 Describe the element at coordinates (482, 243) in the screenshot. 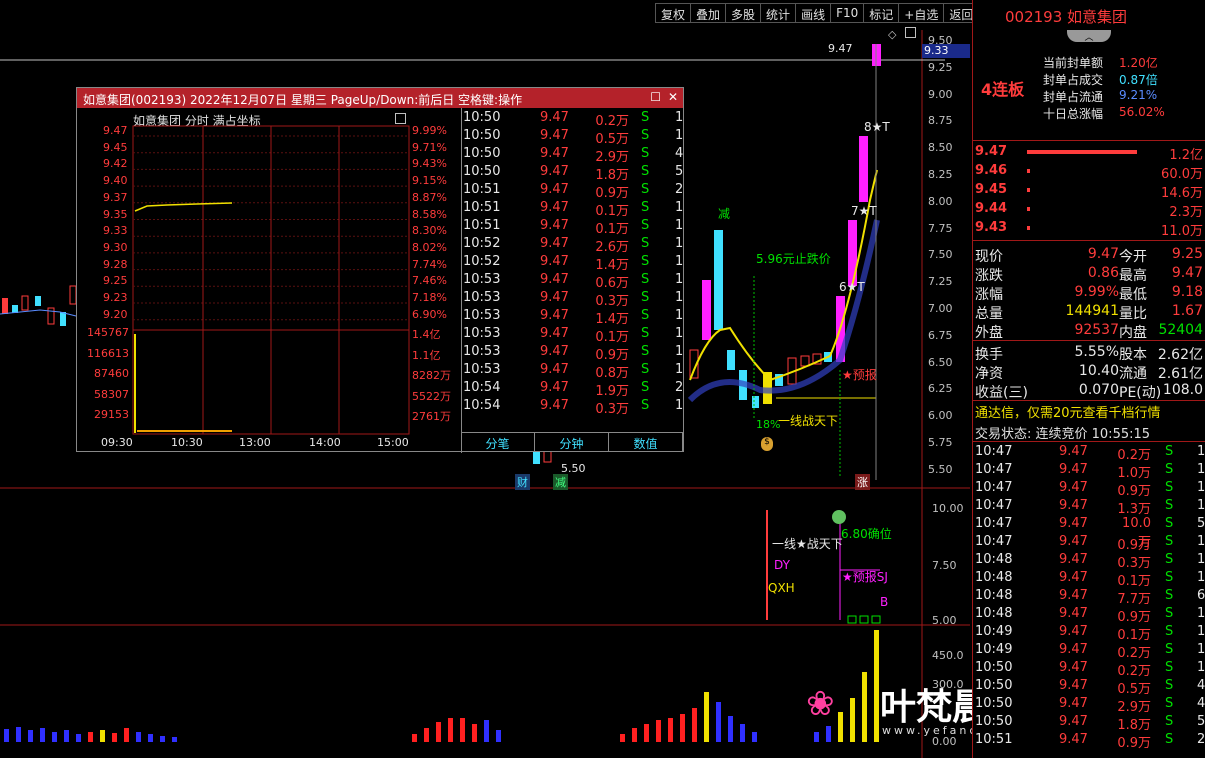

I see `trade-cell: 10:52` at that location.